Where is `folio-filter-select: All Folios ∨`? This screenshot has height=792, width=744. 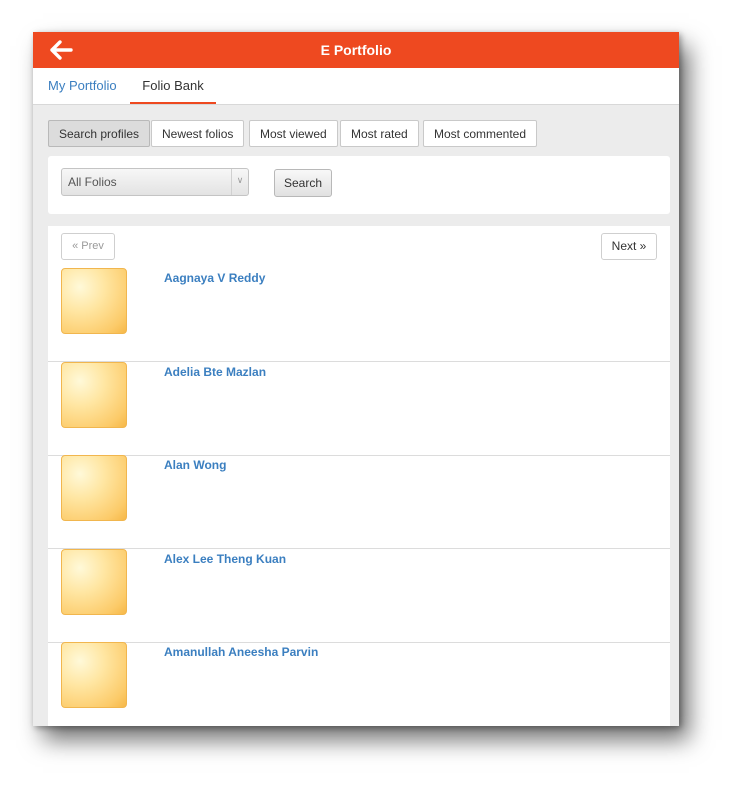
folio-filter-select: All Folios ∨ is located at coordinates (155, 182).